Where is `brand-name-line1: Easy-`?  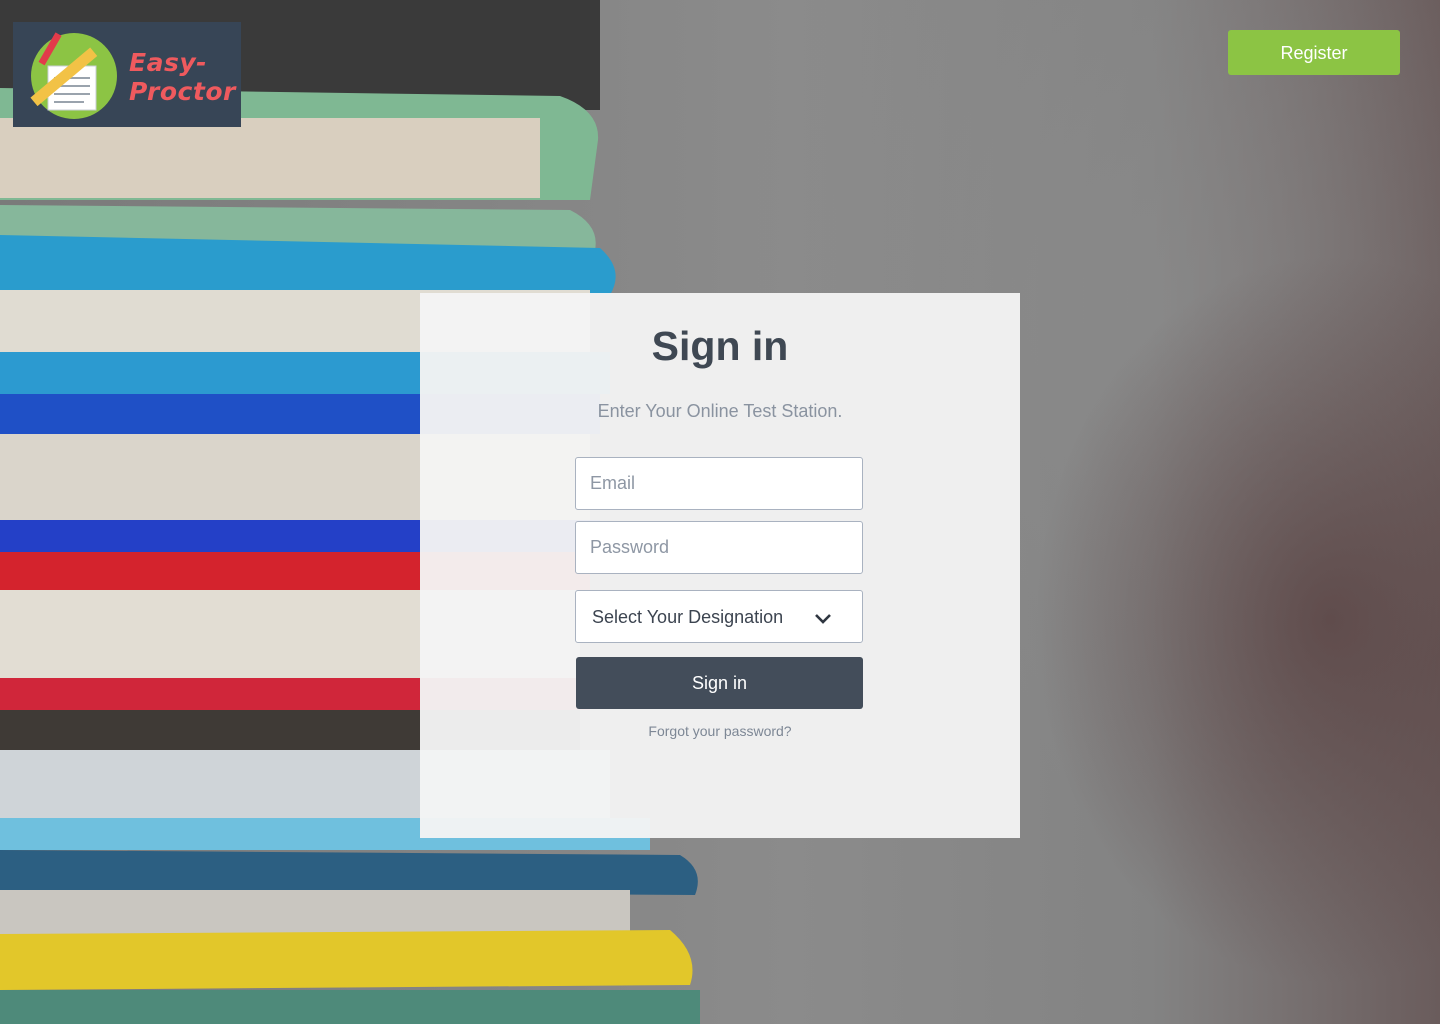
brand-name-line1: Easy- is located at coordinates (168, 62).